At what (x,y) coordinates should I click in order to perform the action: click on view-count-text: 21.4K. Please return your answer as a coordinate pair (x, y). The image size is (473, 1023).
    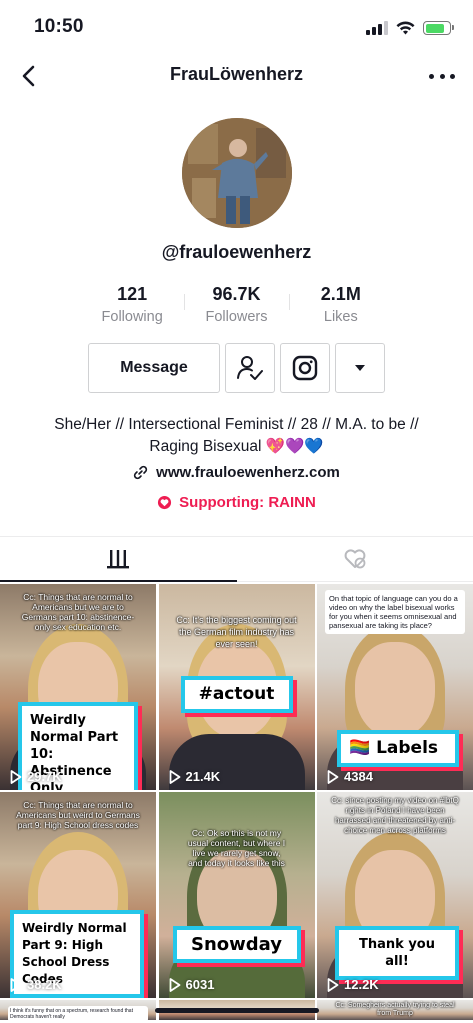
    Looking at the image, I should click on (203, 776).